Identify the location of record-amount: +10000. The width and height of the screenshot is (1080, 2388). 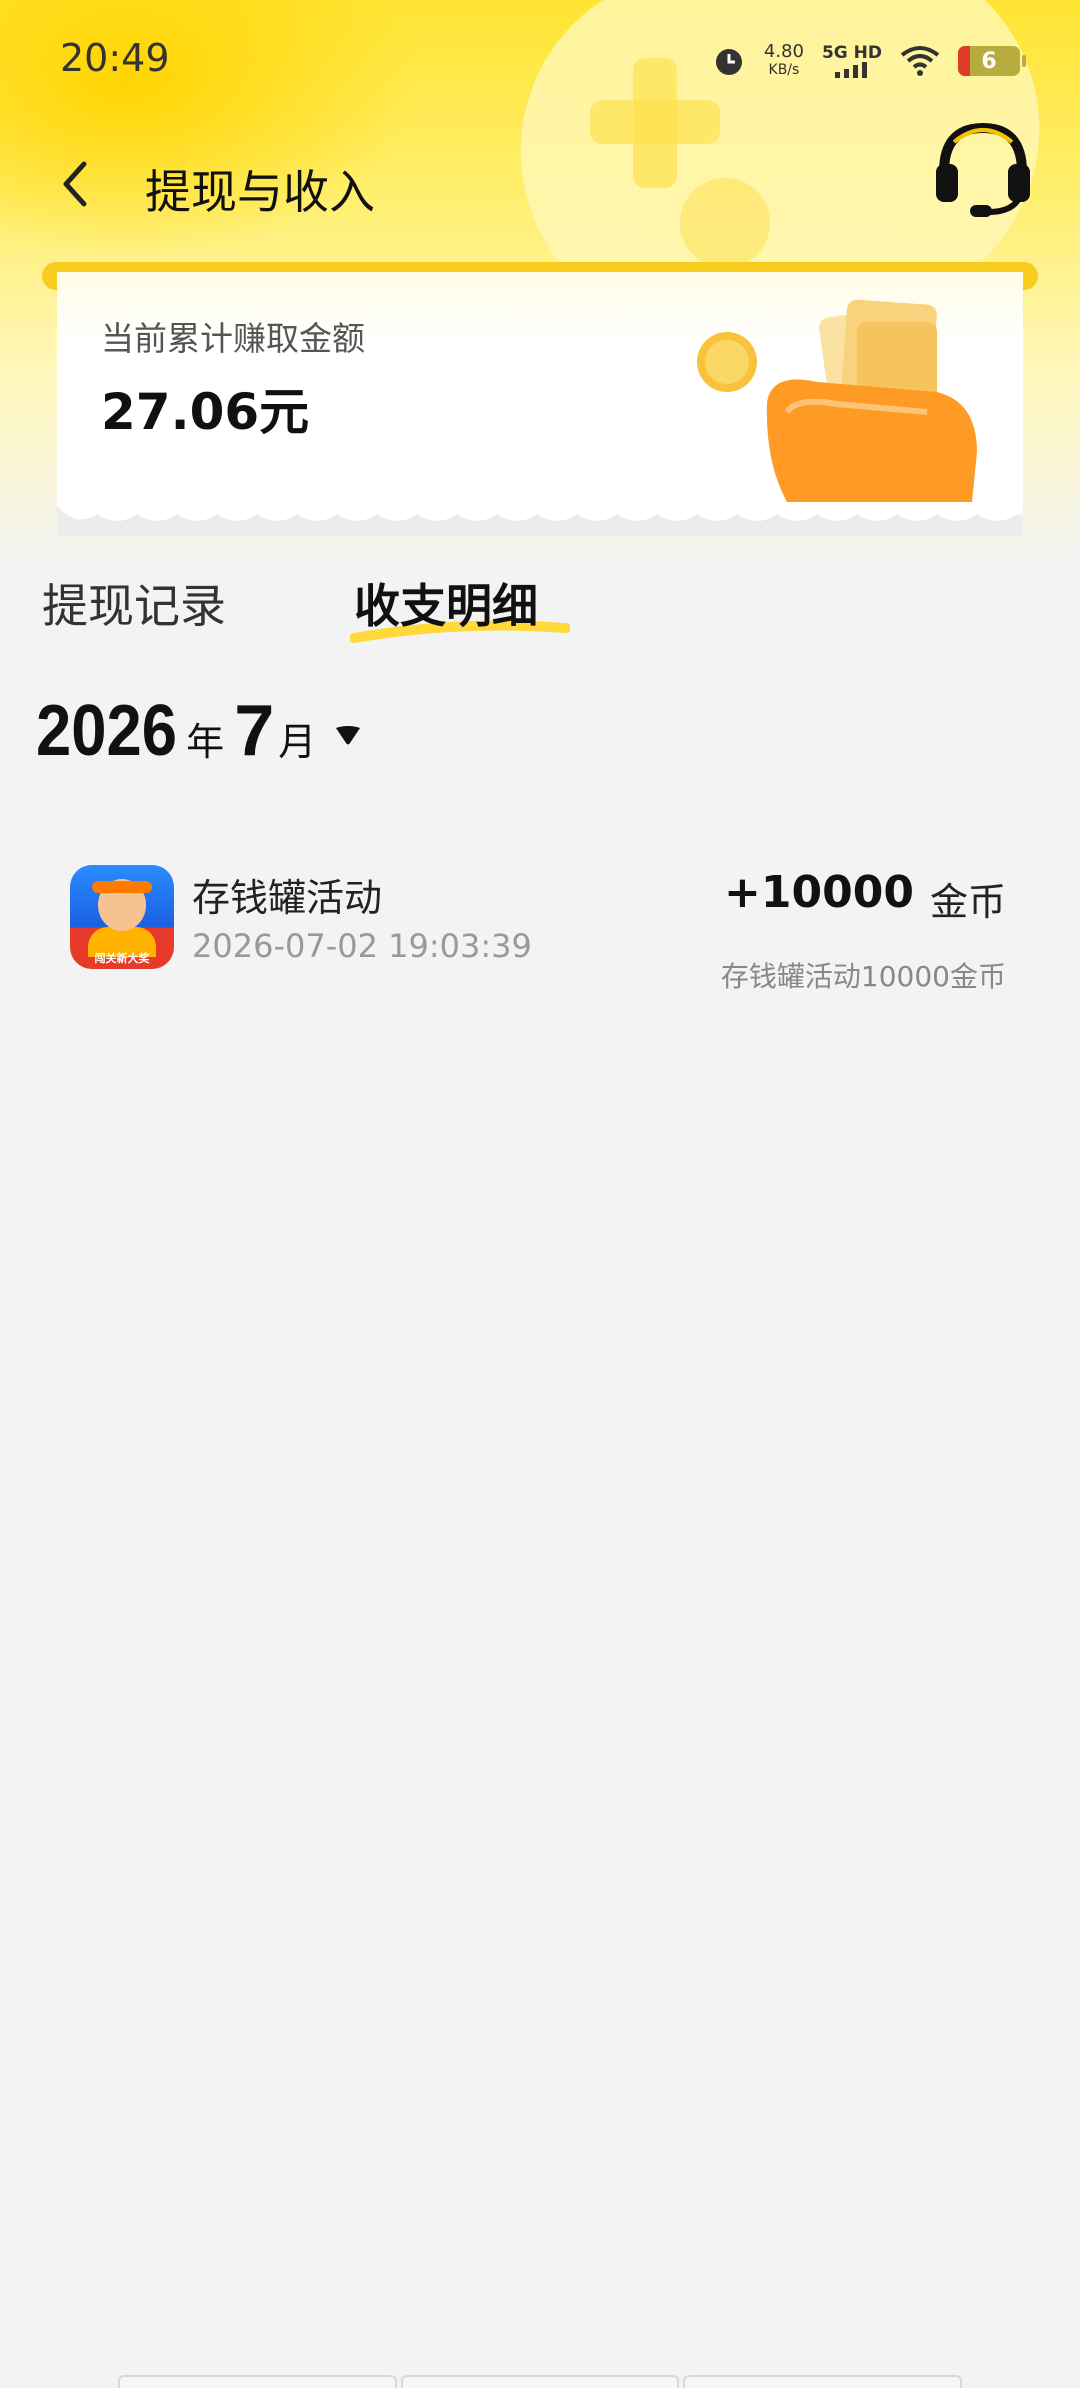
(819, 892).